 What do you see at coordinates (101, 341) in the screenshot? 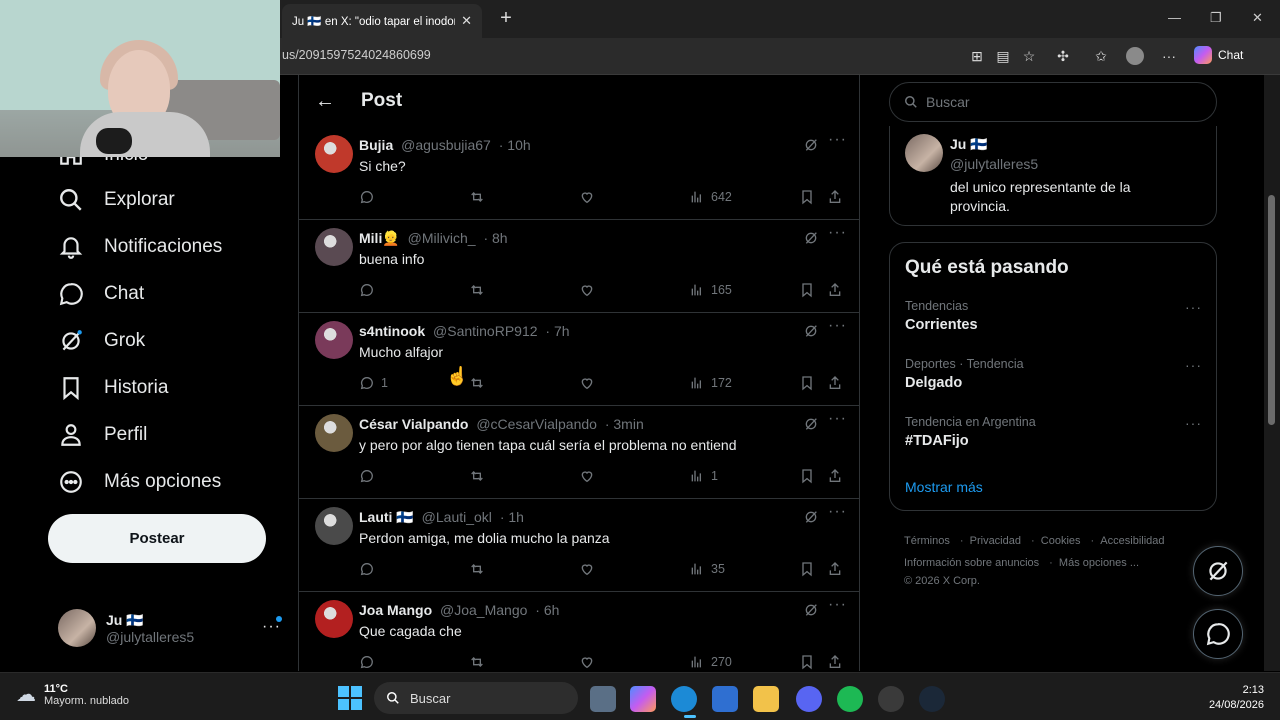
I see `nav-grok: Grok` at bounding box center [101, 341].